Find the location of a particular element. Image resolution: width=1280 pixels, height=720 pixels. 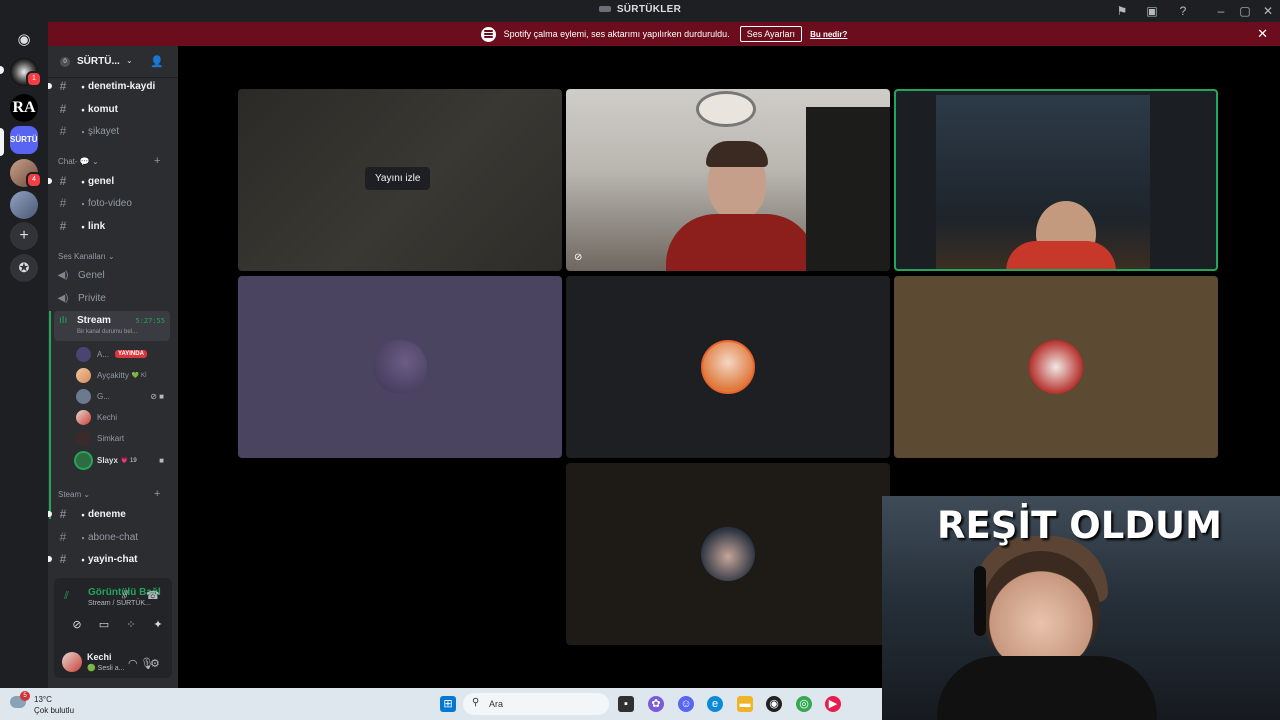

channel-sikayet: # ・ şikayet is located at coordinates (113, 131).